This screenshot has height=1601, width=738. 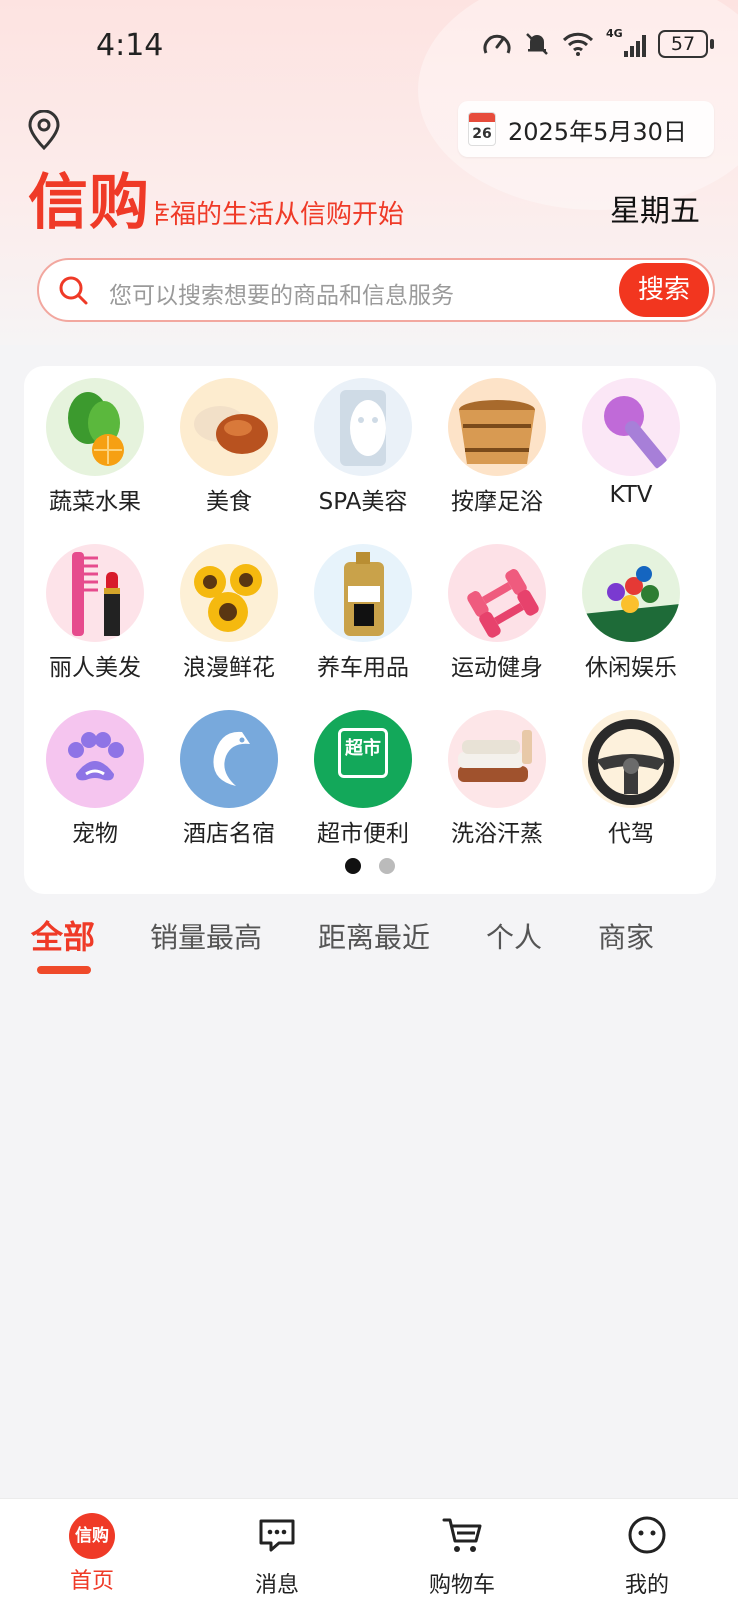 I want to click on category-label: 丽人美发, so click(x=95, y=668).